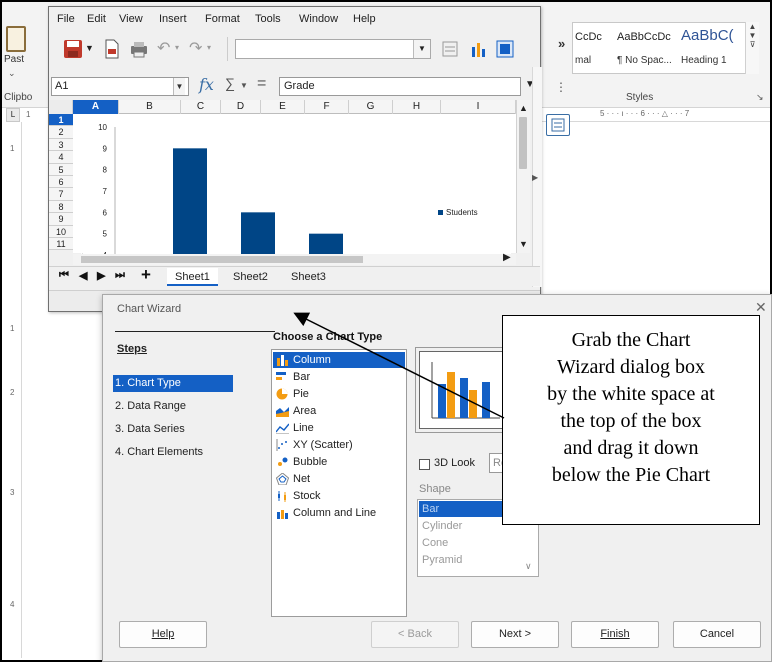 The image size is (772, 662). What do you see at coordinates (61, 219) in the screenshot?
I see `row-header: 9` at bounding box center [61, 219].